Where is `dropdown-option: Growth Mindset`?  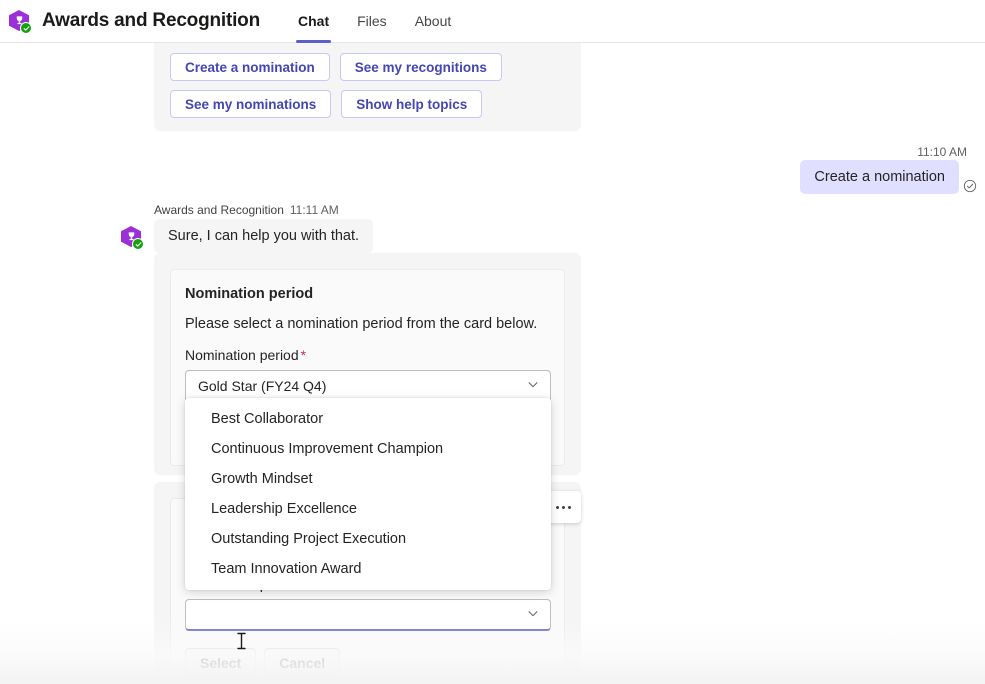 dropdown-option: Growth Mindset is located at coordinates (368, 479).